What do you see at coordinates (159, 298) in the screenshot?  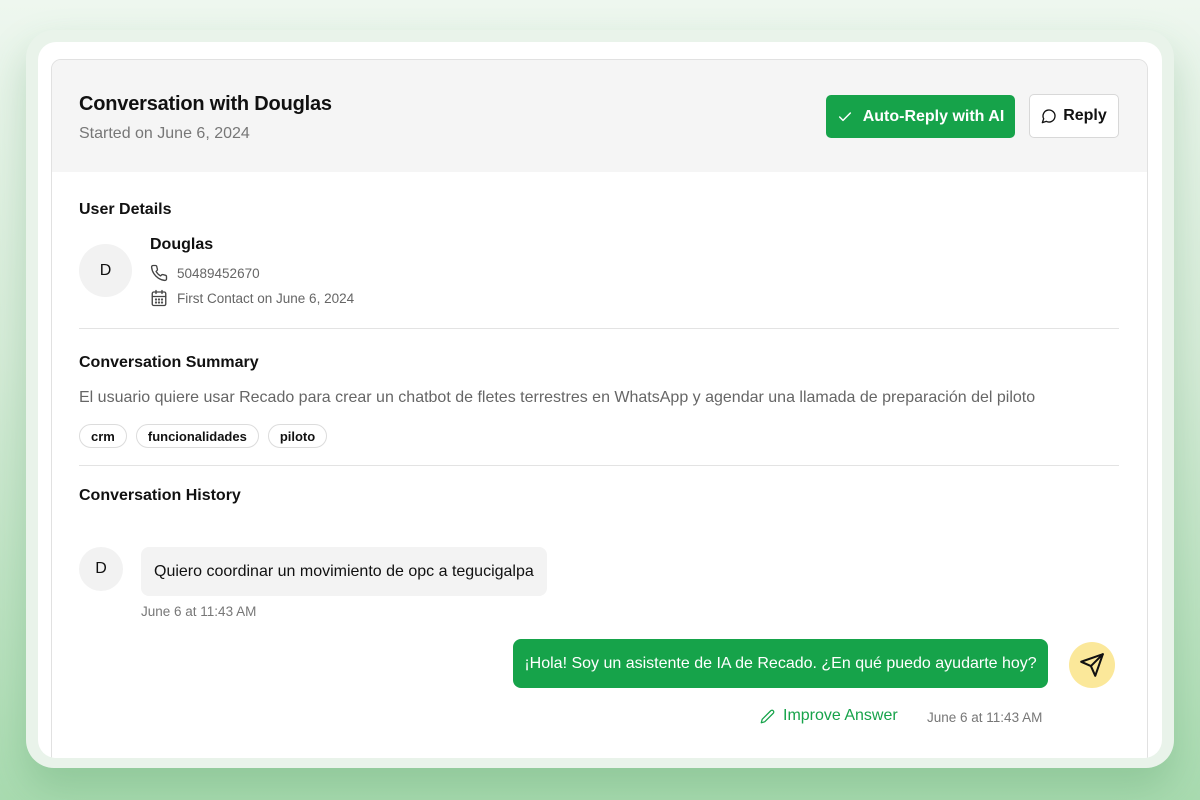 I see `calendar-icon` at bounding box center [159, 298].